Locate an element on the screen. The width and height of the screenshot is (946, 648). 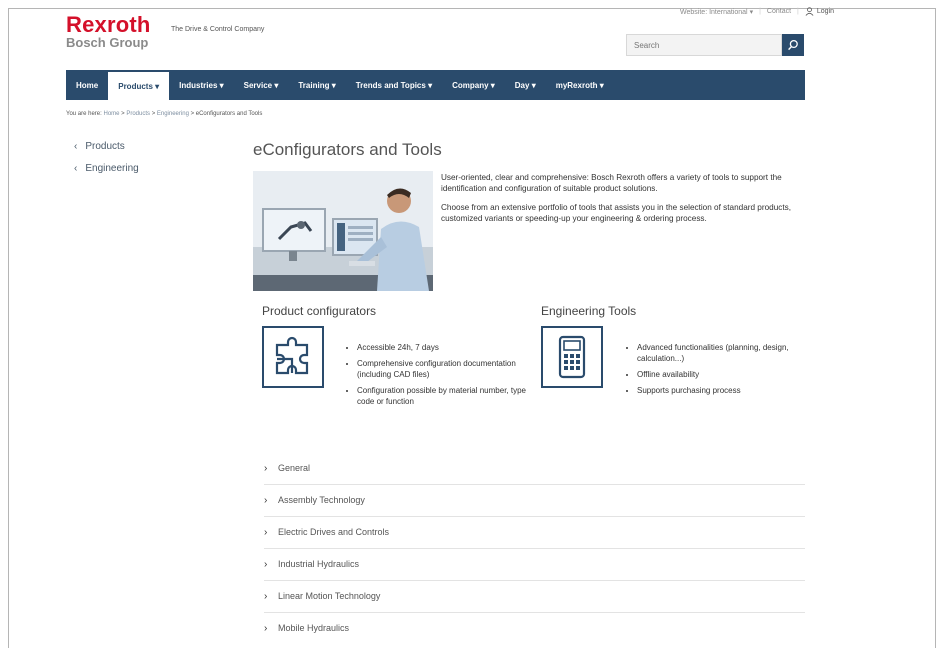
list-item: Offline availability is located at coordinates (732, 374).